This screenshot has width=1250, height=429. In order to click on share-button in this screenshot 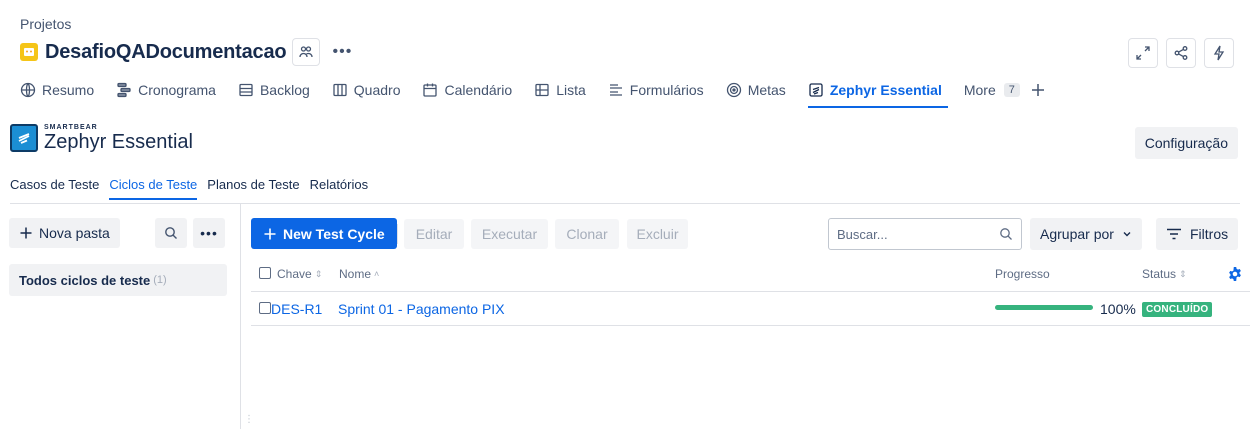, I will do `click(1181, 53)`.